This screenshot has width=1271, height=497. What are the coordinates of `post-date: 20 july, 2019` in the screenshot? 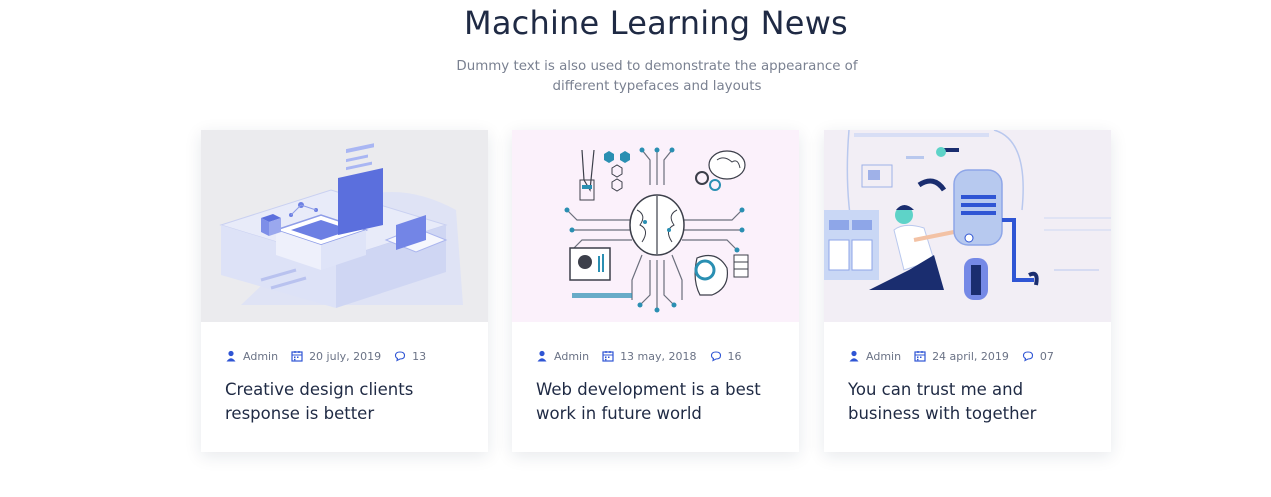 It's located at (345, 356).